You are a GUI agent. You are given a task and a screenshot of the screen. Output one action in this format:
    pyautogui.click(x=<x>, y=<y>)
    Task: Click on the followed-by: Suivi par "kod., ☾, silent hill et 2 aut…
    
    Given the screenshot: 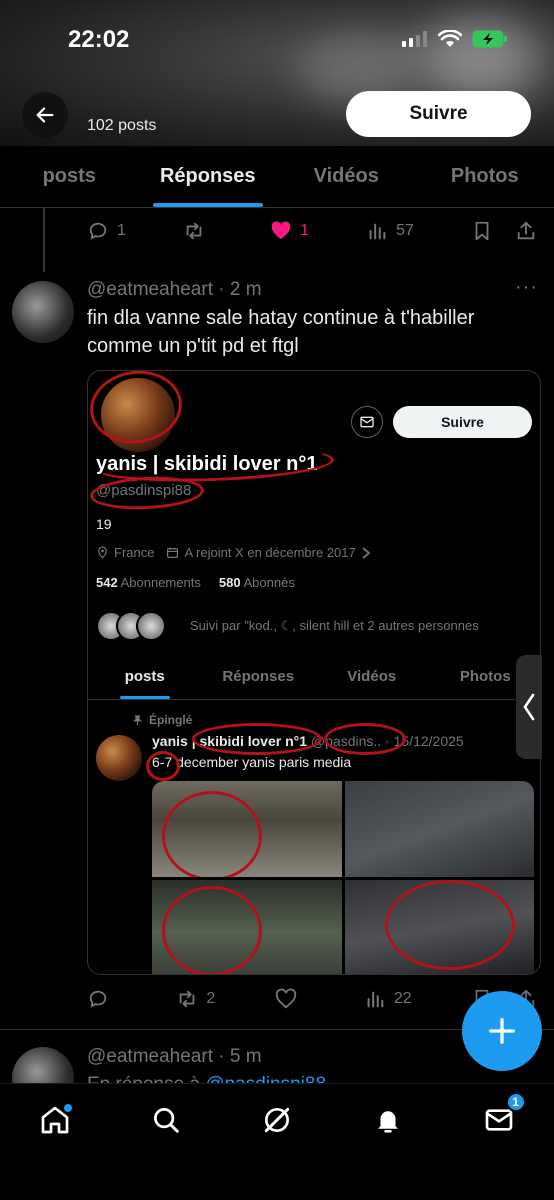 What is the action you would take?
    pyautogui.click(x=287, y=626)
    